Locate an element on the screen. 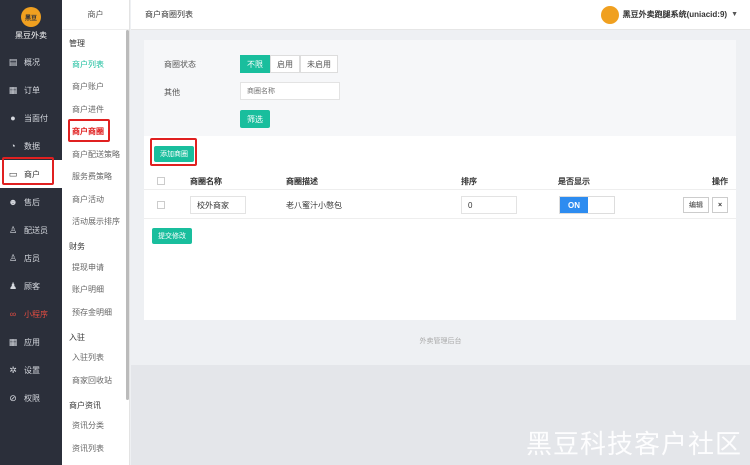  nav-item-apps: ▦ 应用 is located at coordinates (31, 342).